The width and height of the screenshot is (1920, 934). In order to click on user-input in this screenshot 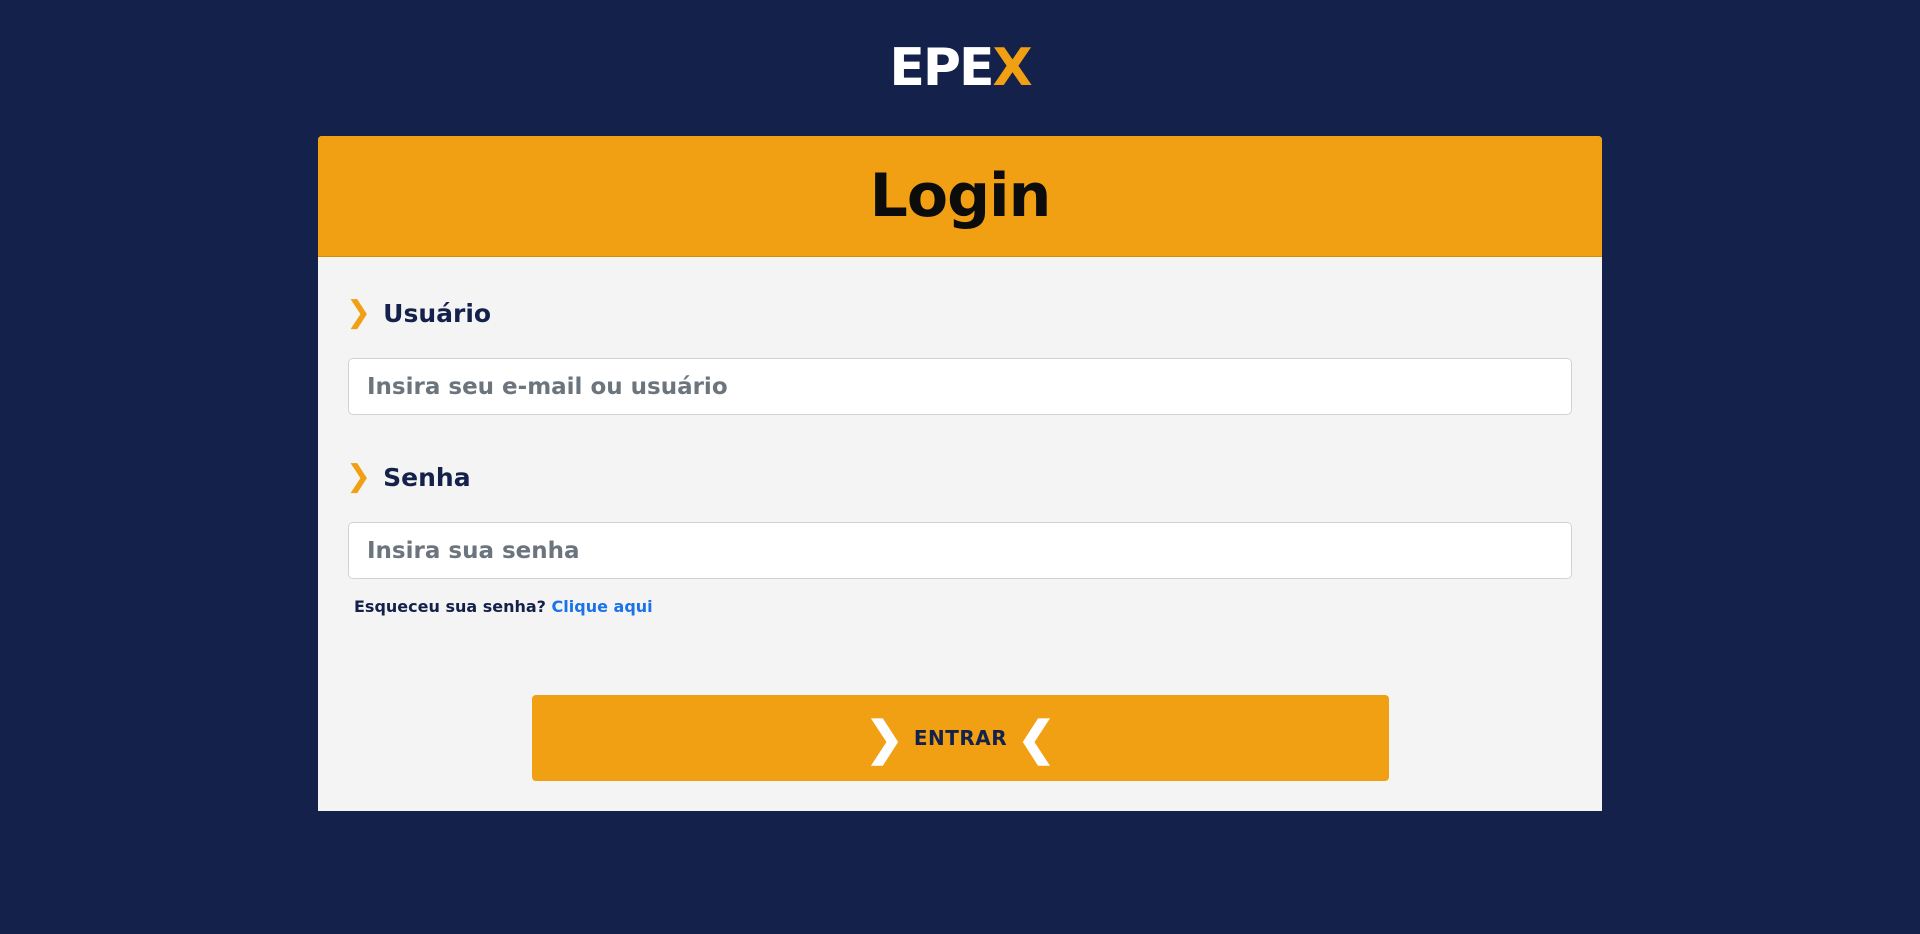, I will do `click(960, 386)`.